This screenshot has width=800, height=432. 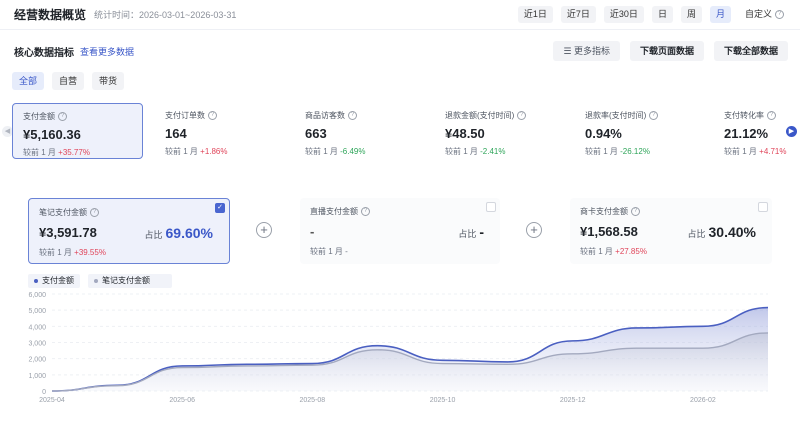 What do you see at coordinates (44, 53) in the screenshot?
I see `section-title: 核心数据指标` at bounding box center [44, 53].